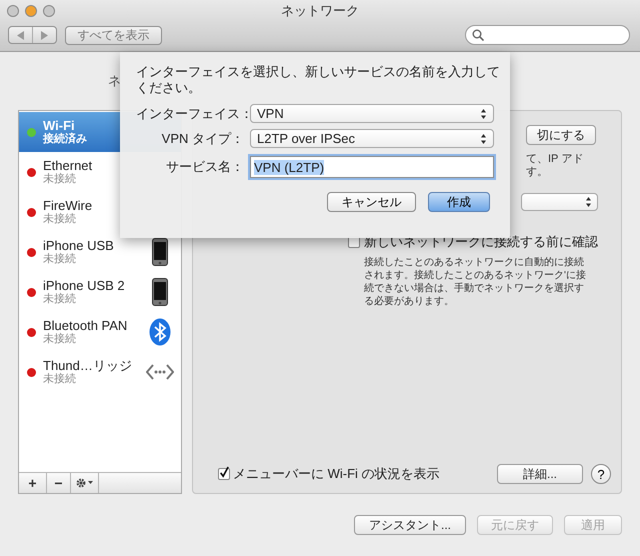  I want to click on sheet-message: インターフェイスを選択し、新しいサービスの名前を入力してください。, so click(318, 80).